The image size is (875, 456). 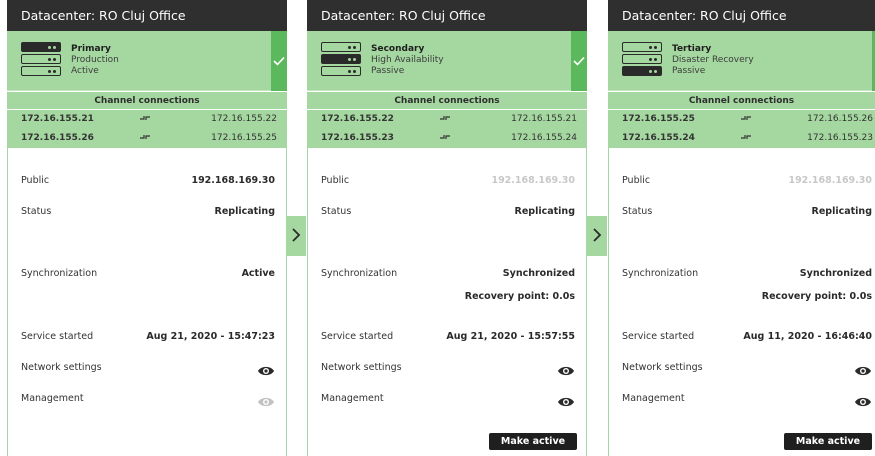 I want to click on channel-local-ip: 172.16.155.21, so click(x=57, y=119).